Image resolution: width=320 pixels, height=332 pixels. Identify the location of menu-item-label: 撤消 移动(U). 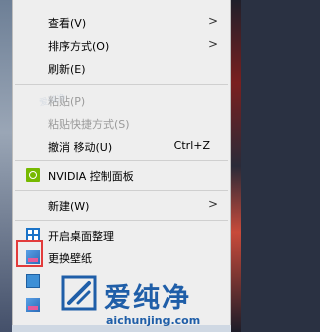
(80, 147).